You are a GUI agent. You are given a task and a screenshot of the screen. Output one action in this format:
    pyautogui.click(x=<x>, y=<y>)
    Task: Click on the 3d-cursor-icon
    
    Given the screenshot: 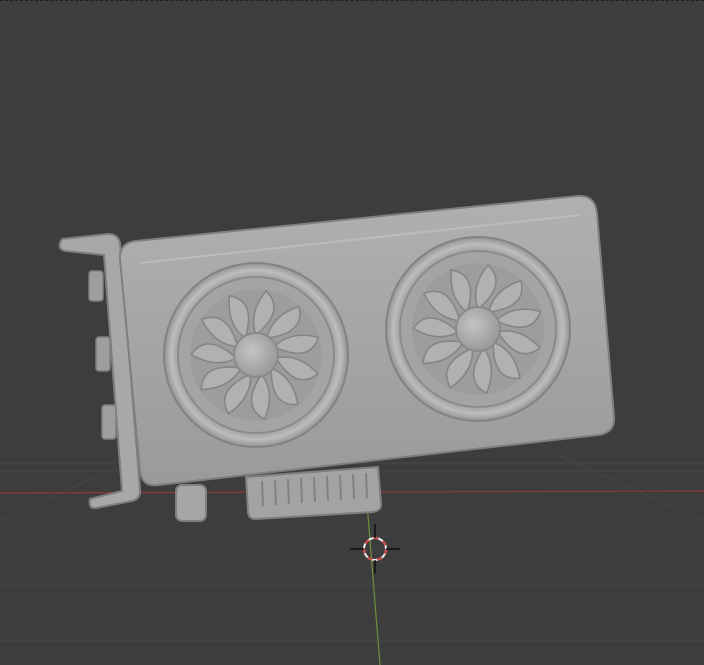 What is the action you would take?
    pyautogui.click(x=375, y=549)
    